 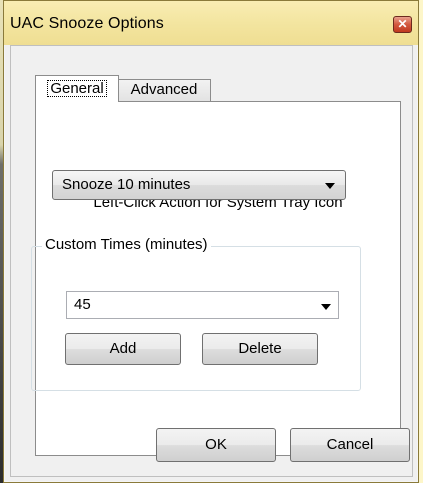 I want to click on close-button: ✕, so click(x=402, y=24).